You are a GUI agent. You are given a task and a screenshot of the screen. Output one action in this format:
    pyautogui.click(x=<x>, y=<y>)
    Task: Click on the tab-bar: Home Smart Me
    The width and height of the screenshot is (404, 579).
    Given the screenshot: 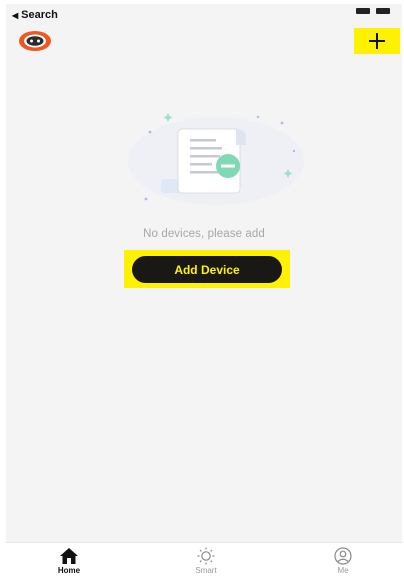 What is the action you would take?
    pyautogui.click(x=204, y=560)
    